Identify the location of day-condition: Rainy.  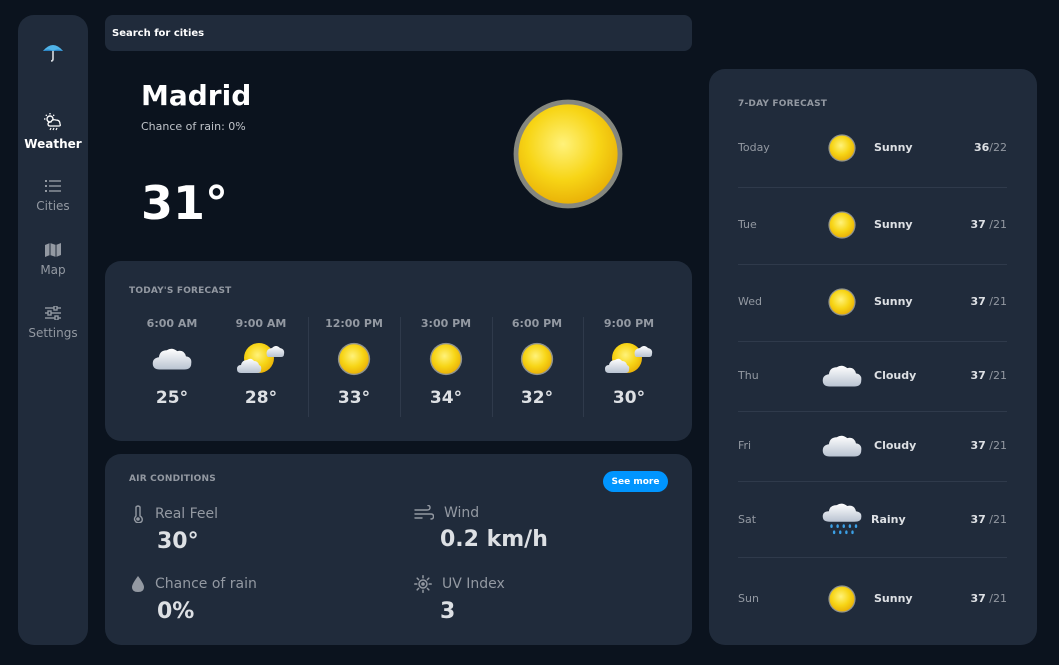
(888, 519).